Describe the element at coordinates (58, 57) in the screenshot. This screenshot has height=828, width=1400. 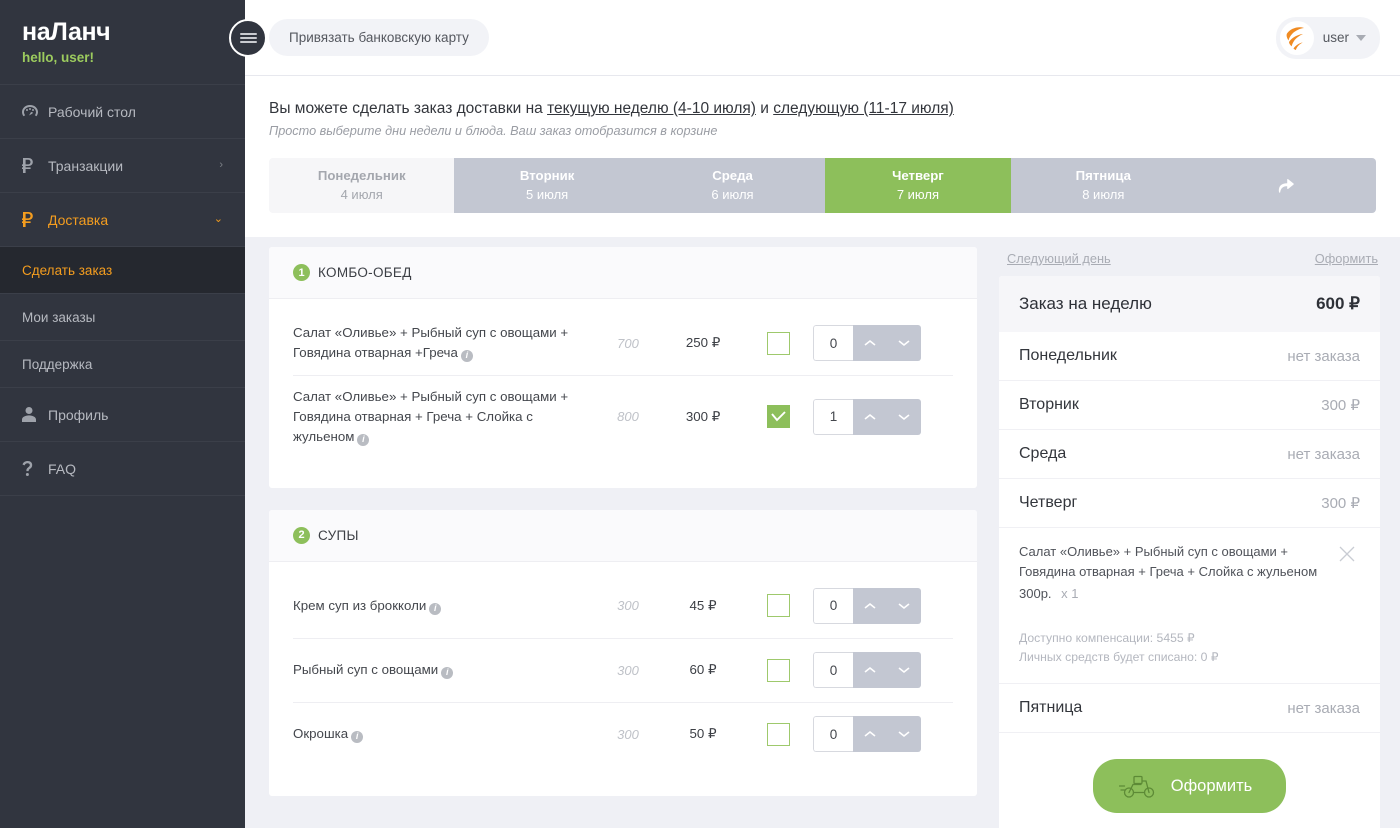
I see `brand-greeting: hello, user!` at that location.